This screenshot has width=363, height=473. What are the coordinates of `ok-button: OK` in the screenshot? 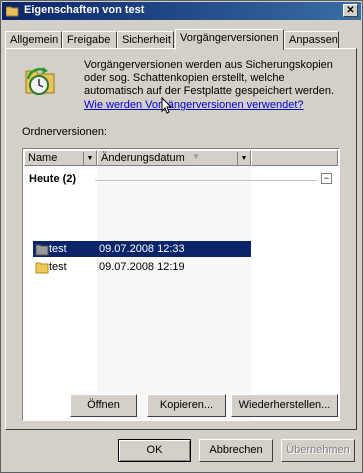 It's located at (154, 450).